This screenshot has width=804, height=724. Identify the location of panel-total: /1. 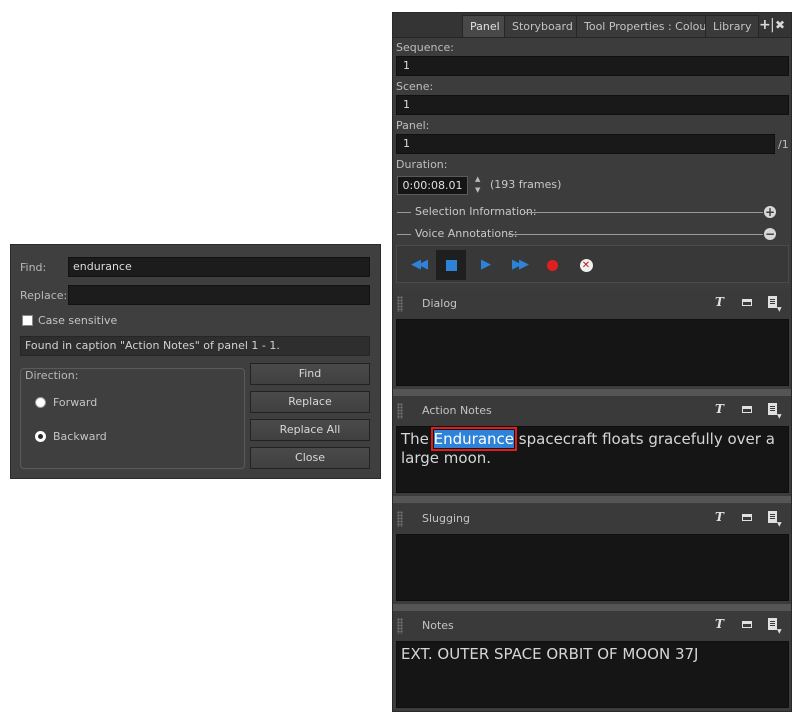
(783, 144).